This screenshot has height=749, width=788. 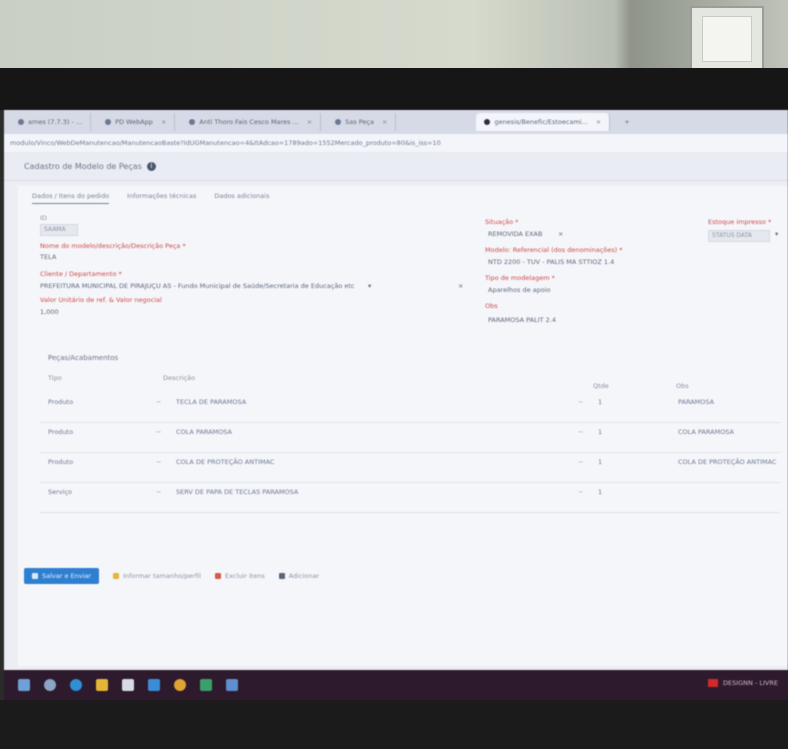 I want to click on save-icon, so click(x=35, y=576).